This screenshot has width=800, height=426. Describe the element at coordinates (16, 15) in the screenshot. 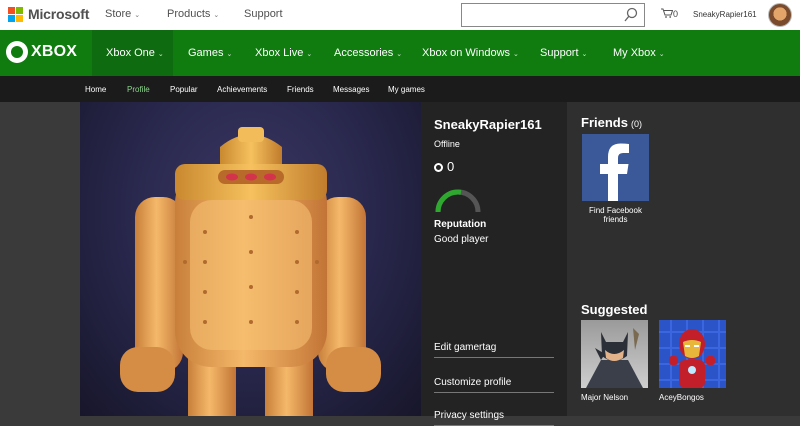

I see `microsoft-logo-icon` at that location.